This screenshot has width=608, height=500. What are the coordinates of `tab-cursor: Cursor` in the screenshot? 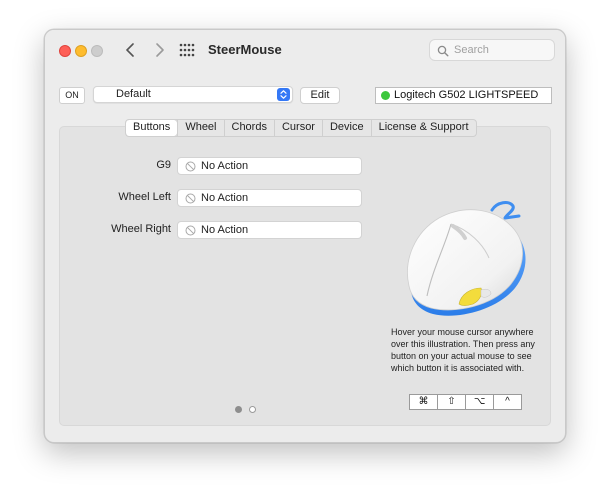 It's located at (297, 128).